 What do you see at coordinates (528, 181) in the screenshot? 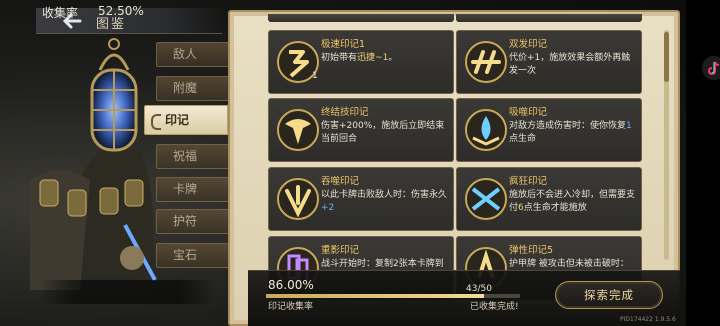
I see `mark-name: 疯狂印记` at bounding box center [528, 181].